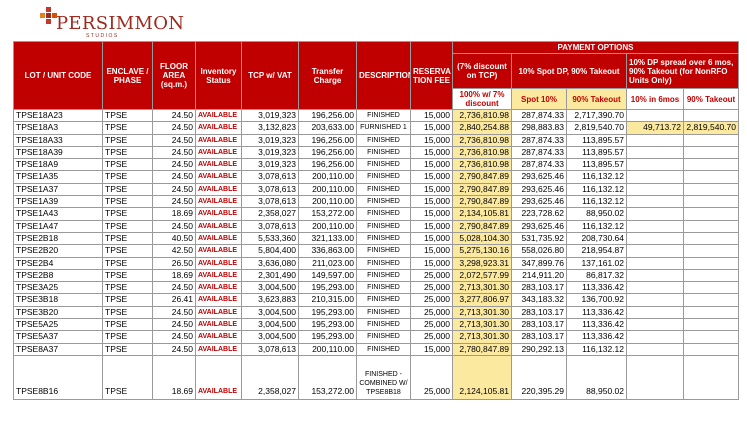 The height and width of the screenshot is (429, 747). Describe the element at coordinates (596, 312) in the screenshot. I see `cell-takeout: 113,336.42` at that location.